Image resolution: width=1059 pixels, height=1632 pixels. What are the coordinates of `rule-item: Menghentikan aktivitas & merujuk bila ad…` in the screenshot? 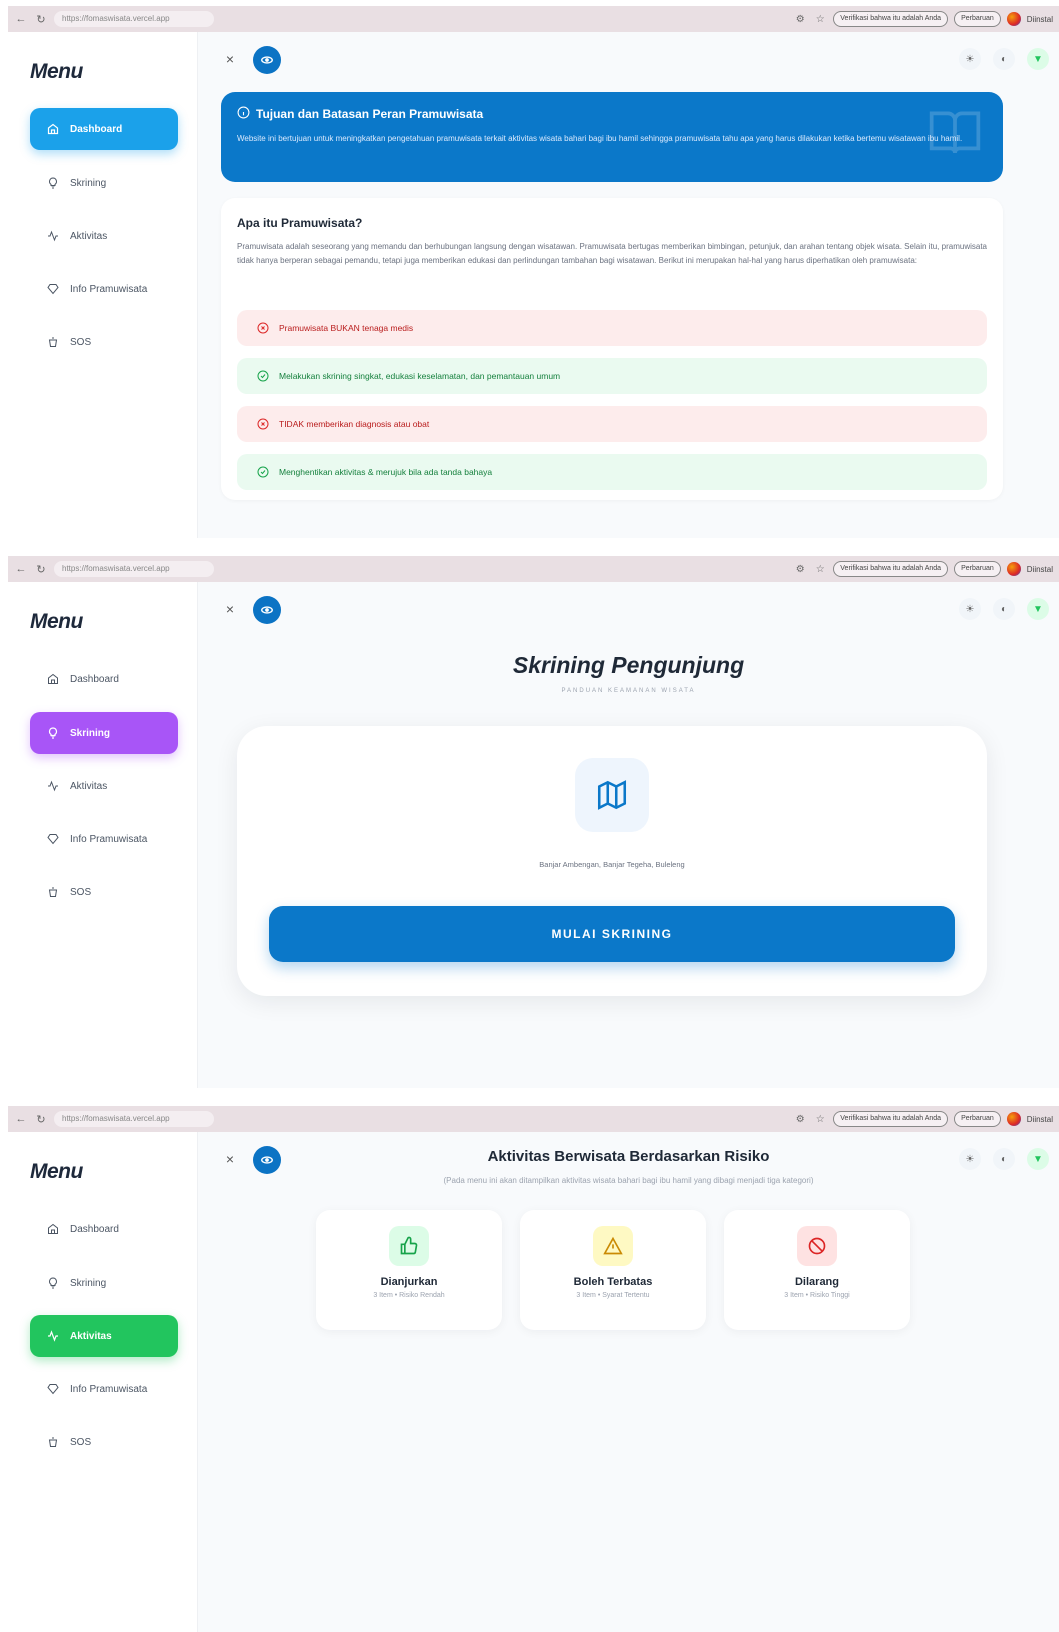 It's located at (612, 472).